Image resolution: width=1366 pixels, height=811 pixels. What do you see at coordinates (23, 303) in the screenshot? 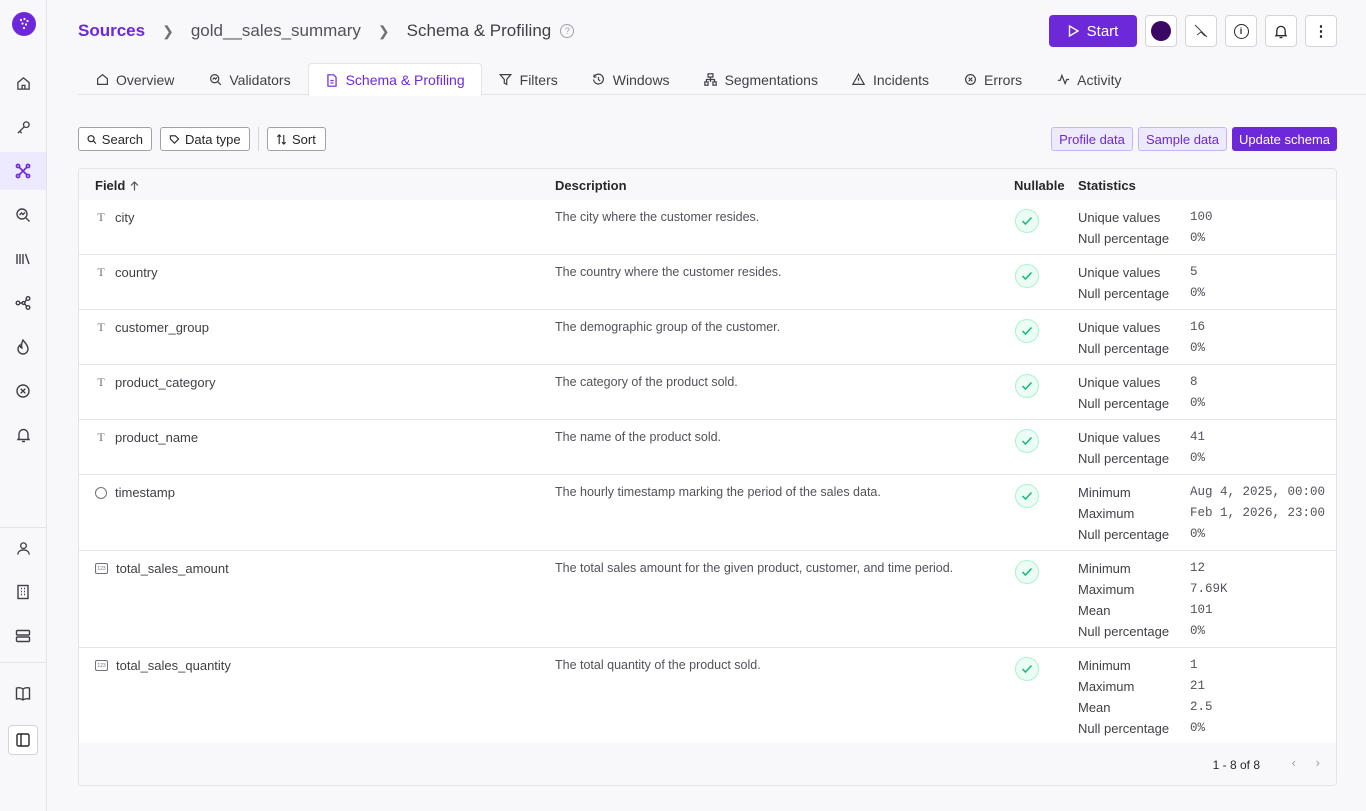
I see `lineage-icon` at bounding box center [23, 303].